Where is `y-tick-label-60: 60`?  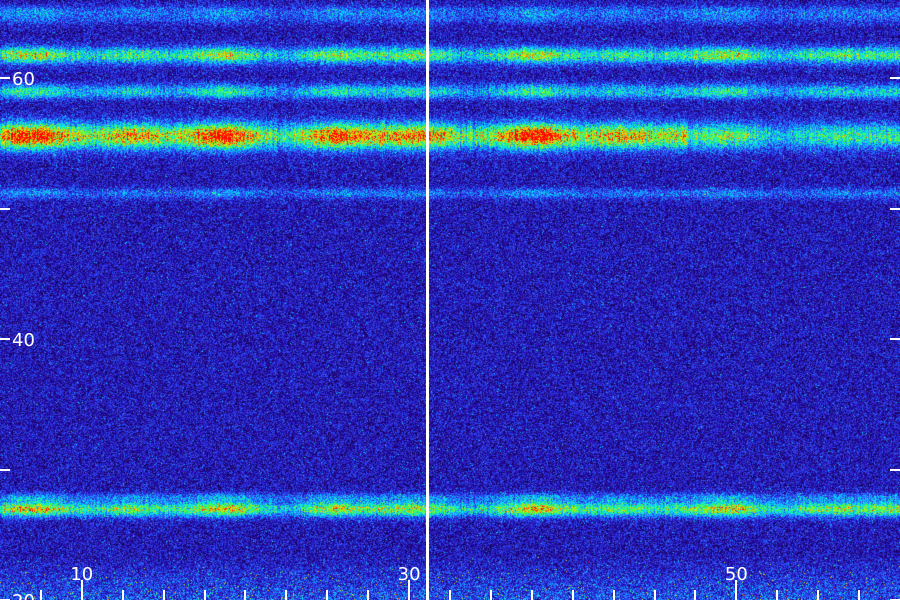 y-tick-label-60: 60 is located at coordinates (23, 79).